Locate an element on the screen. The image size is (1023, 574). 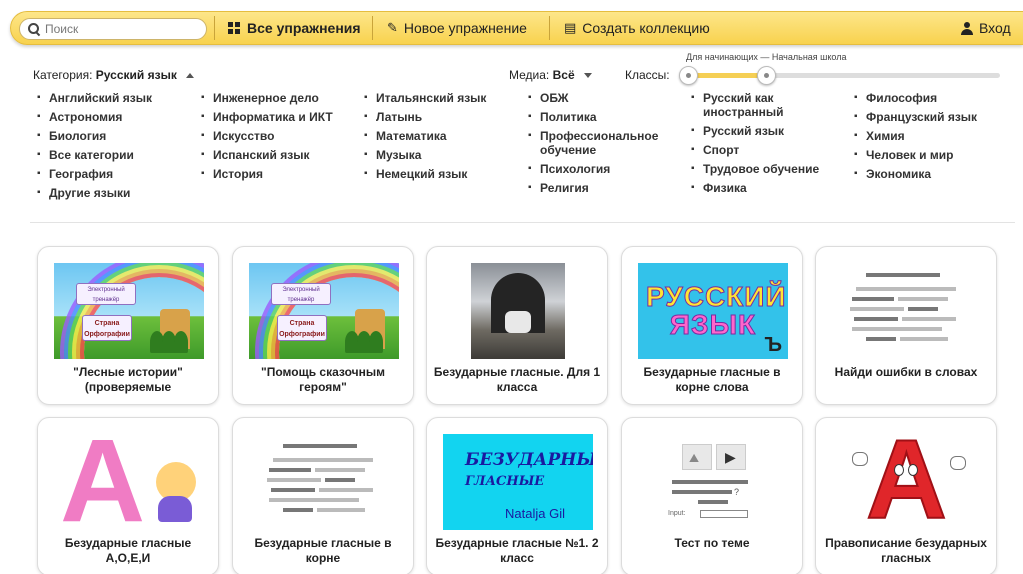
category-link: Инженерное дело is located at coordinates (281, 98).